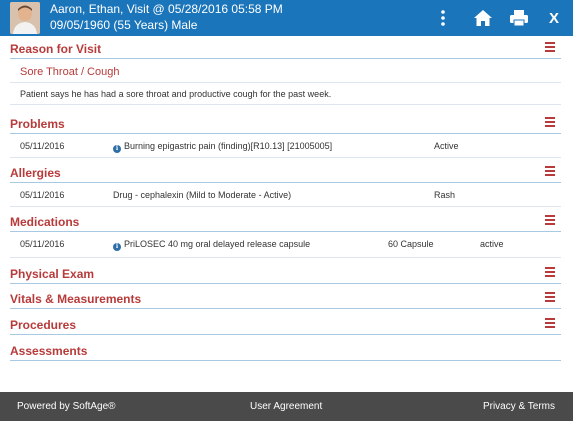 The width and height of the screenshot is (573, 421). Describe the element at coordinates (42, 195) in the screenshot. I see `allergy-date: 05/11/2016` at that location.